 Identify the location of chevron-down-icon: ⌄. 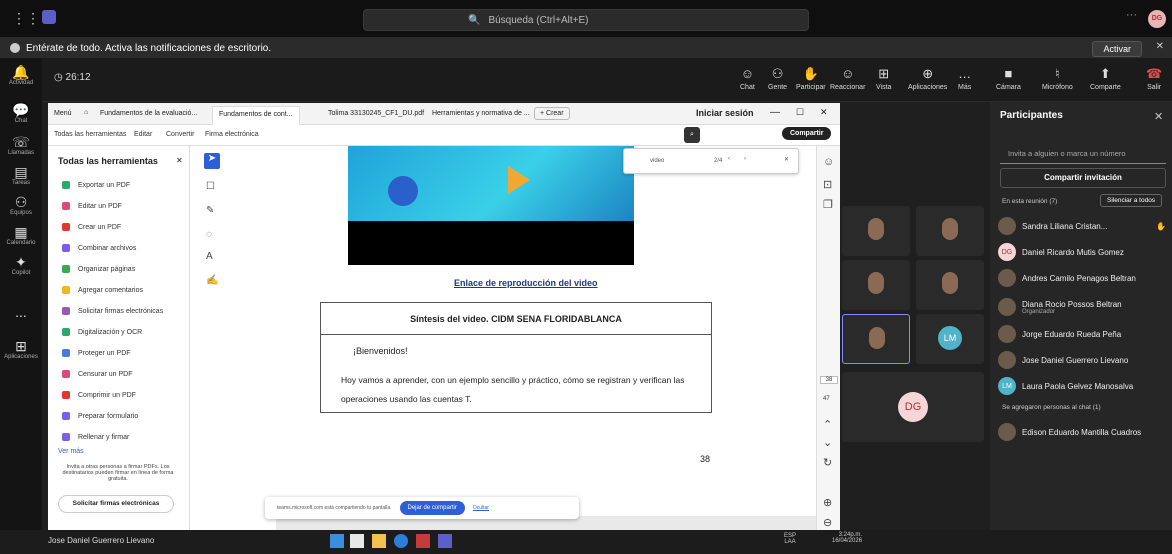
(827, 442).